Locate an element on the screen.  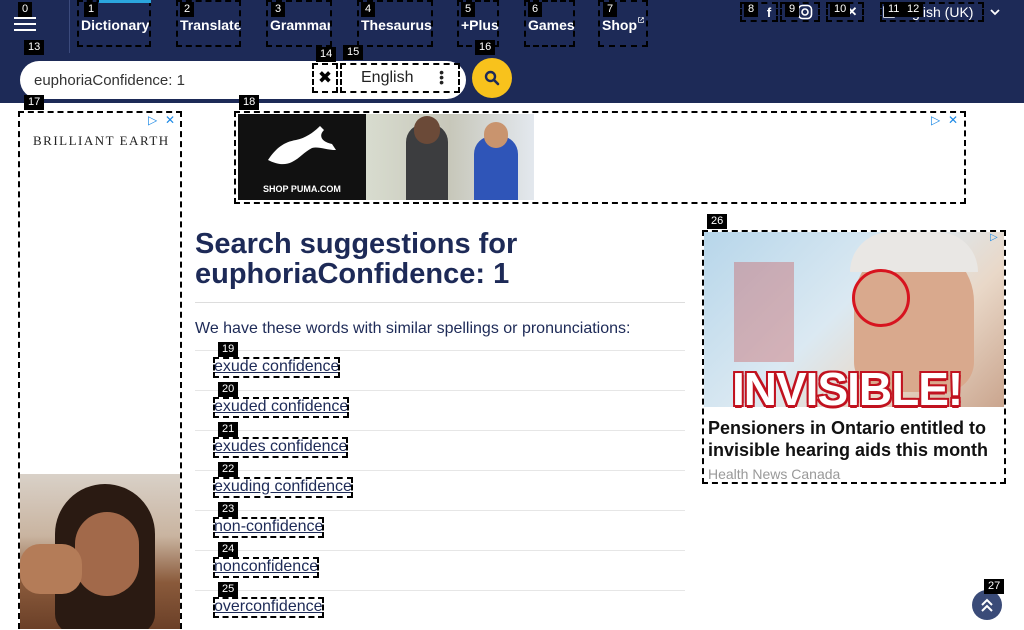
nav-dictionary-label: Dictionary is located at coordinates (115, 25).